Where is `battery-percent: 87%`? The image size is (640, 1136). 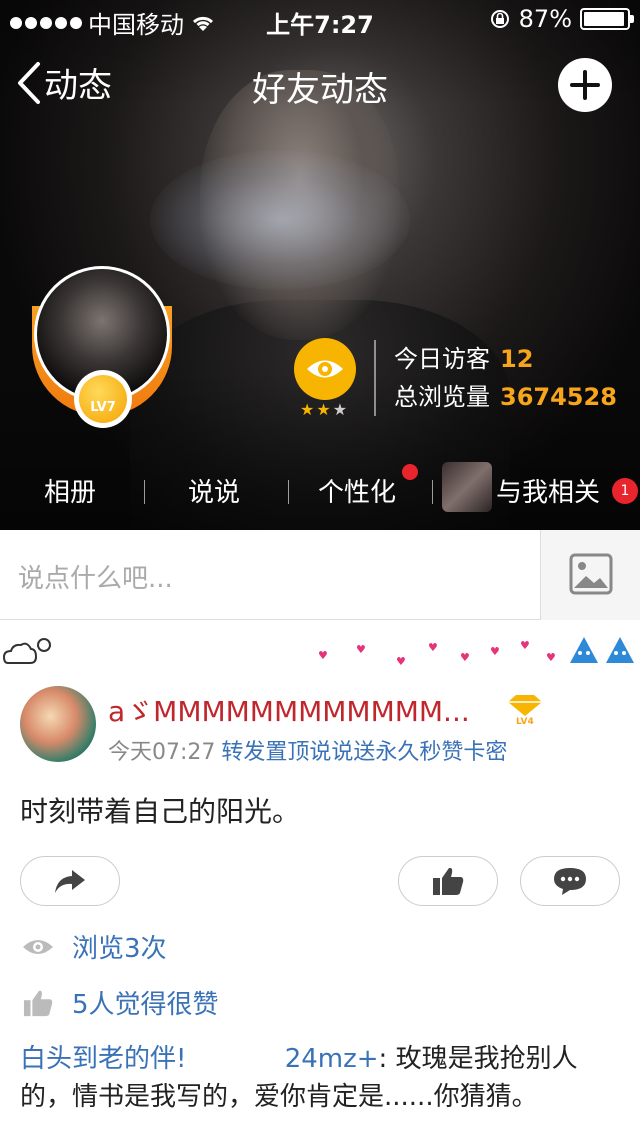
battery-percent: 87% is located at coordinates (545, 19).